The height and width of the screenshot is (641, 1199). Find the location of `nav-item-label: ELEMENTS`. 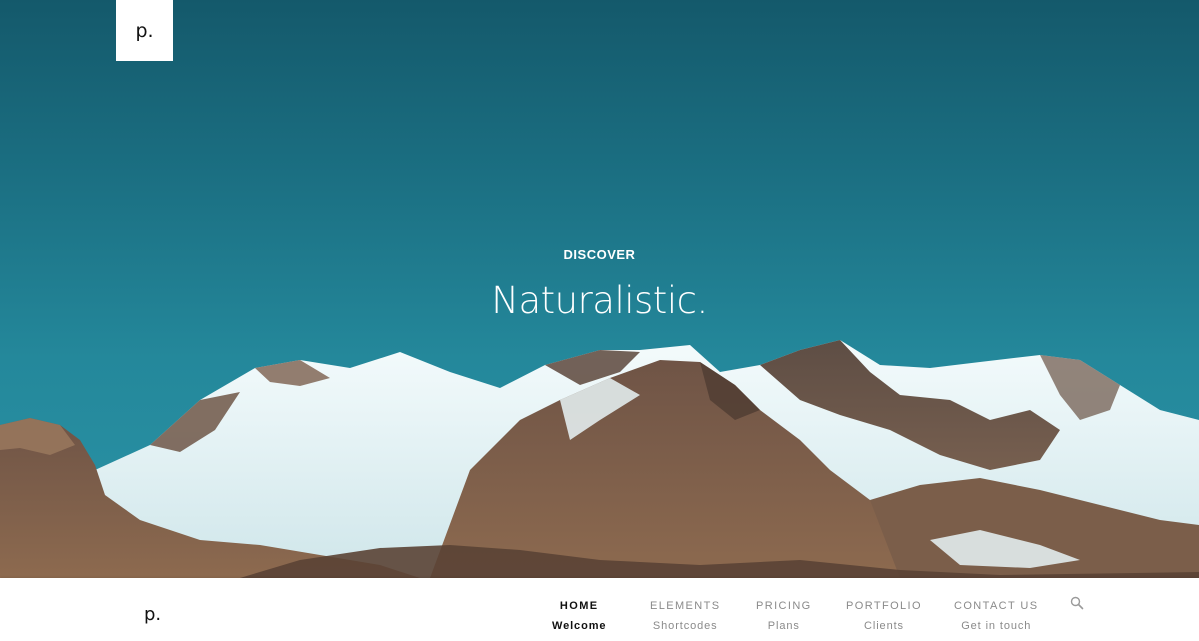

nav-item-label: ELEMENTS is located at coordinates (685, 606).